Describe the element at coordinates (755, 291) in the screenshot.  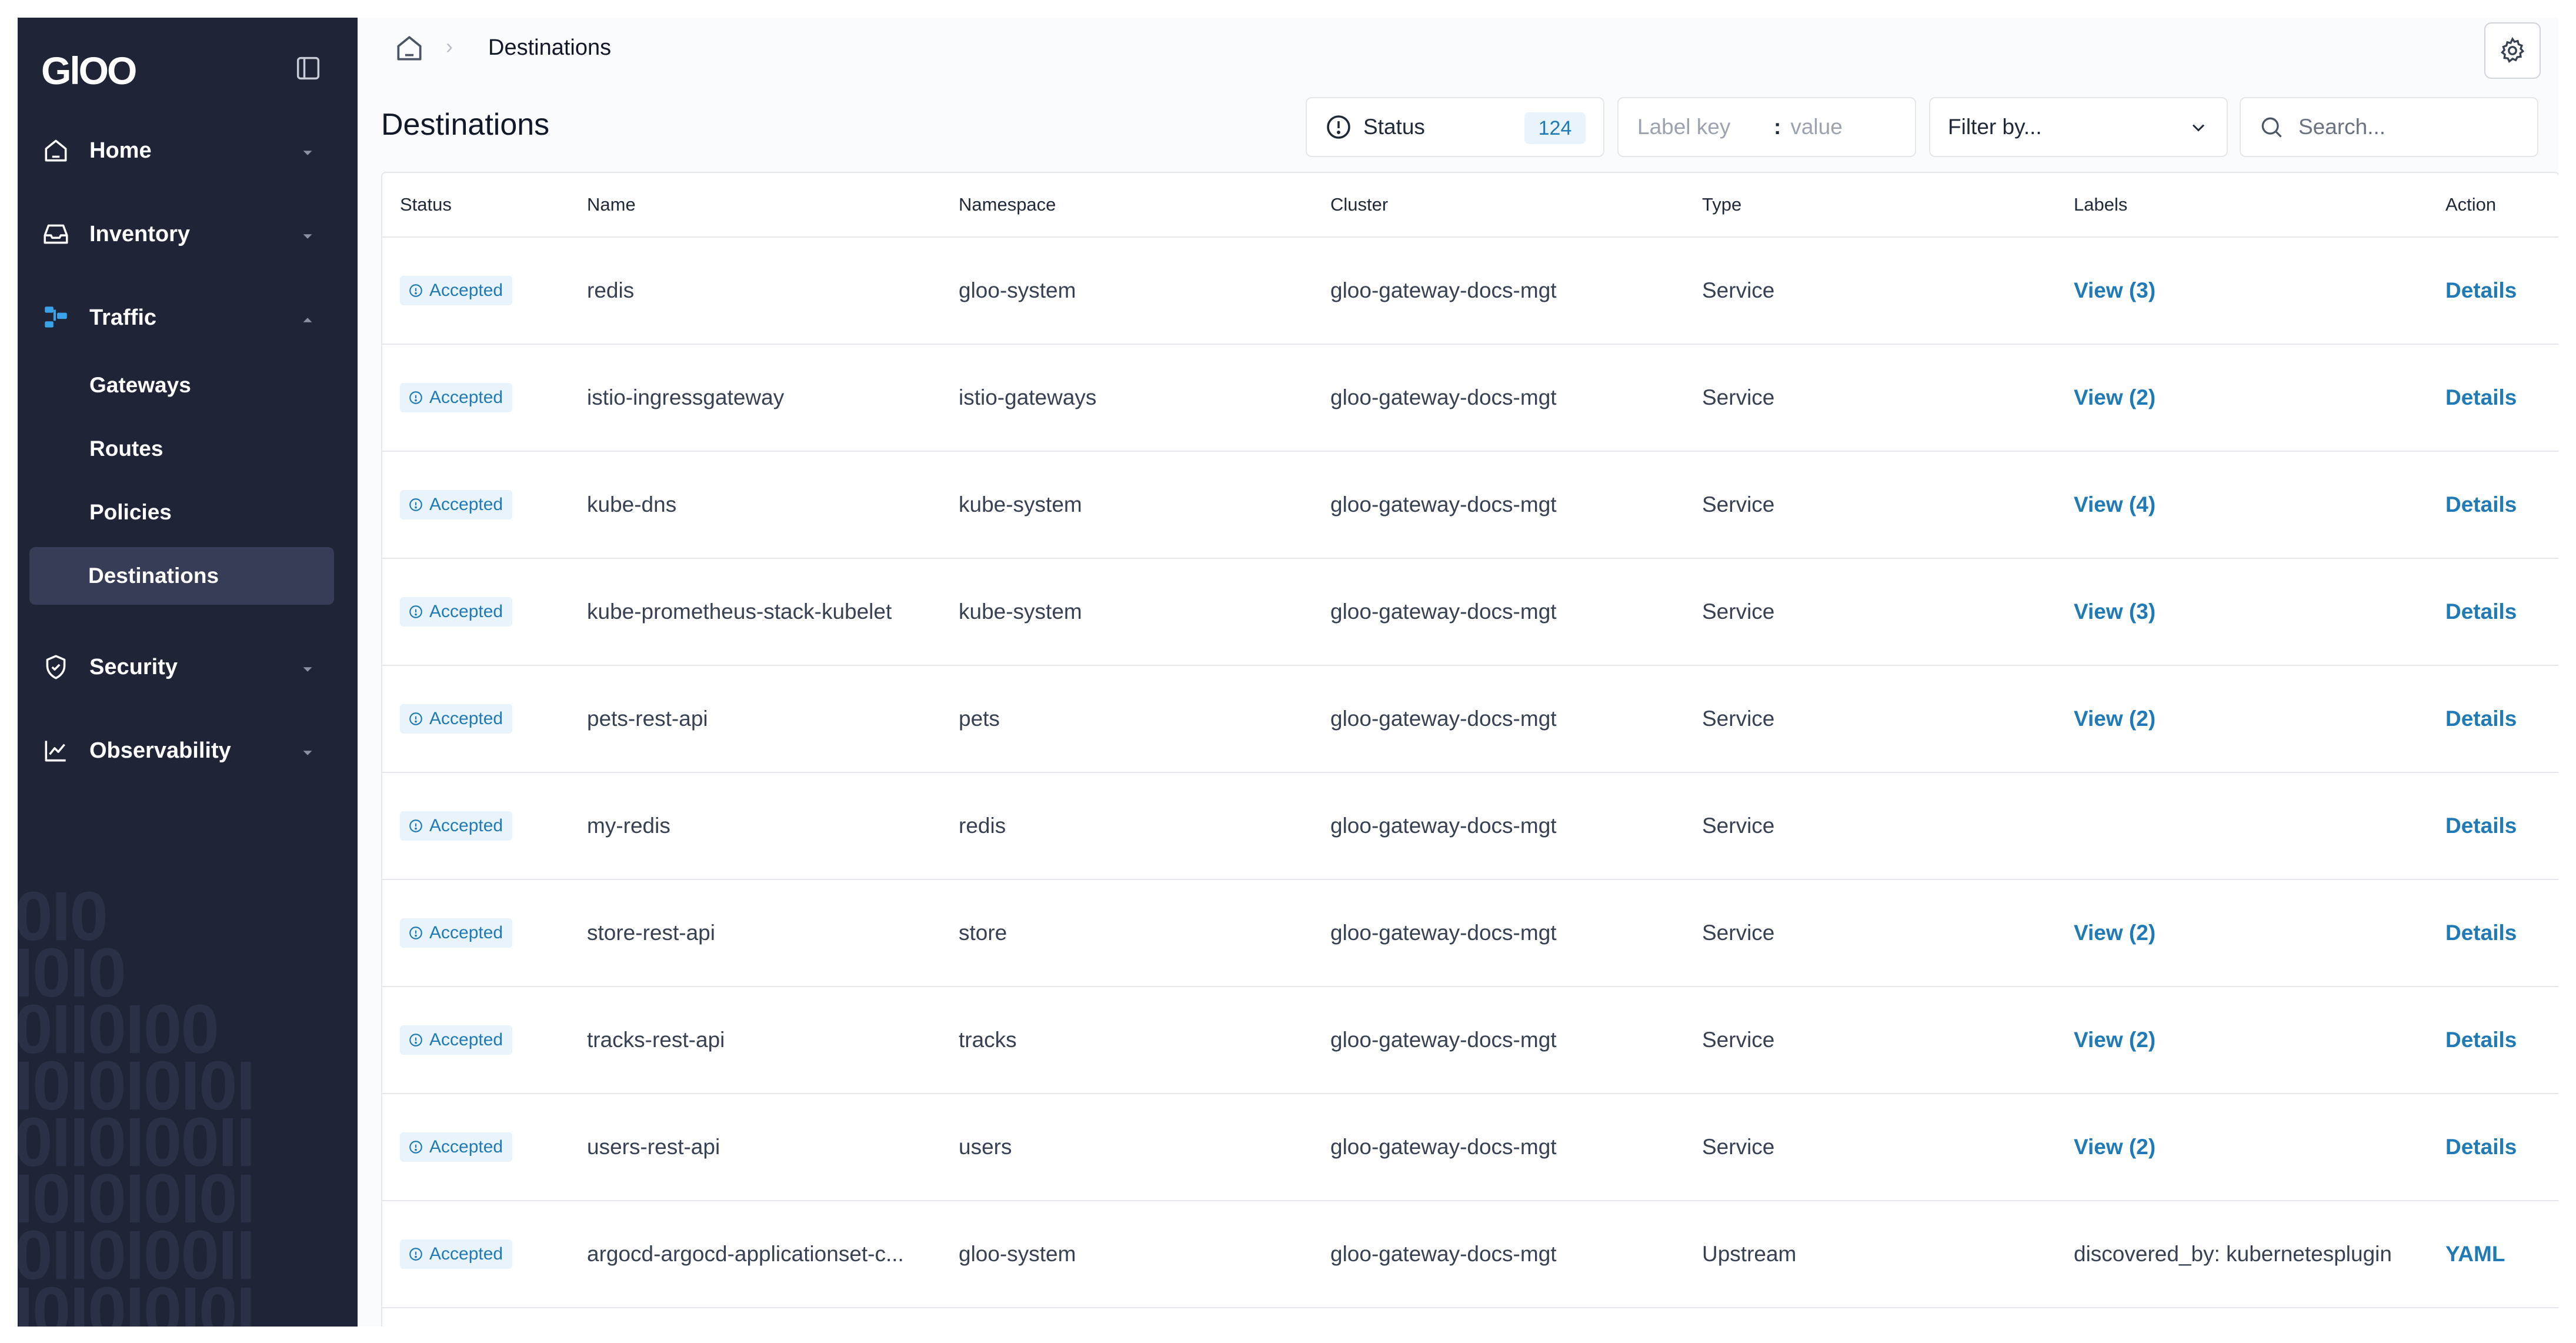
I see `cell-name: redis` at that location.